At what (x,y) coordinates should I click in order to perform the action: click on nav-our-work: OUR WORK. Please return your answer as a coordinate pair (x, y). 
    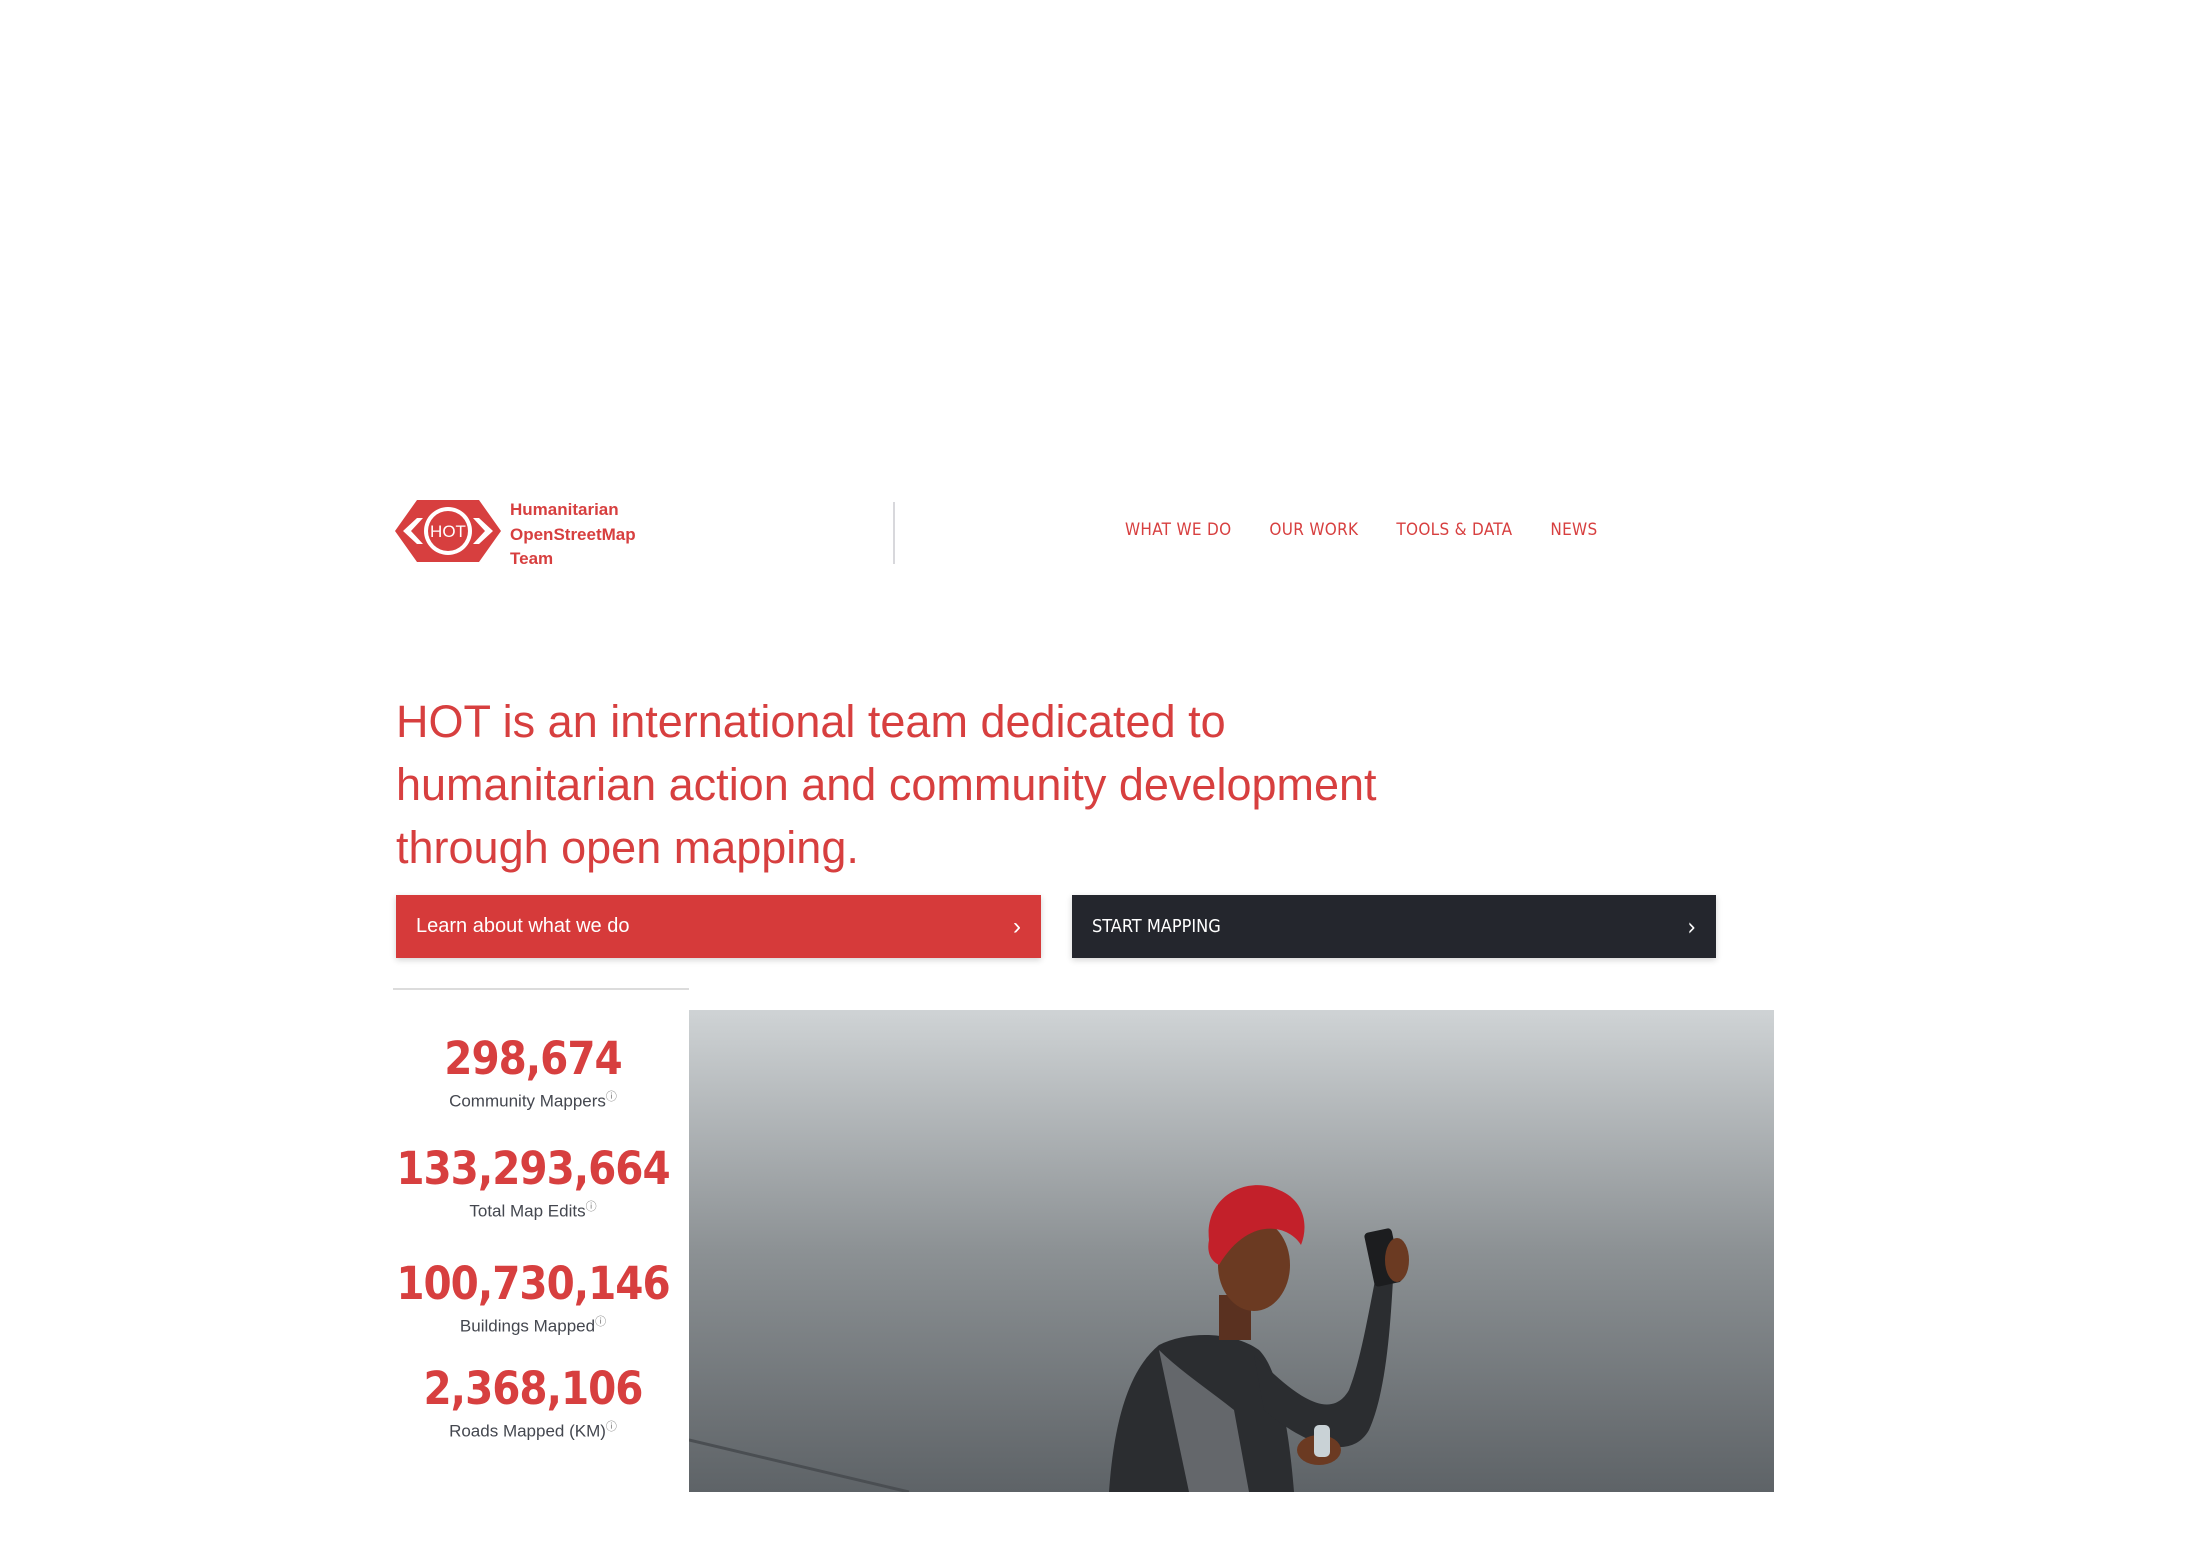
    Looking at the image, I should click on (1313, 530).